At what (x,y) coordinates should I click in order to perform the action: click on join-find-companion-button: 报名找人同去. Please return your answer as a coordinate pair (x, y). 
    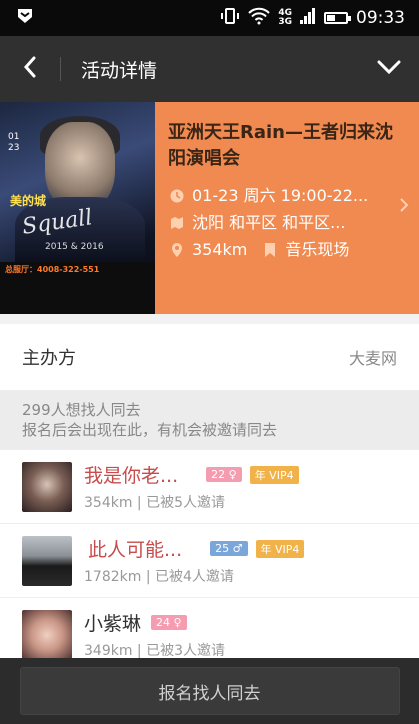
    Looking at the image, I should click on (209, 691).